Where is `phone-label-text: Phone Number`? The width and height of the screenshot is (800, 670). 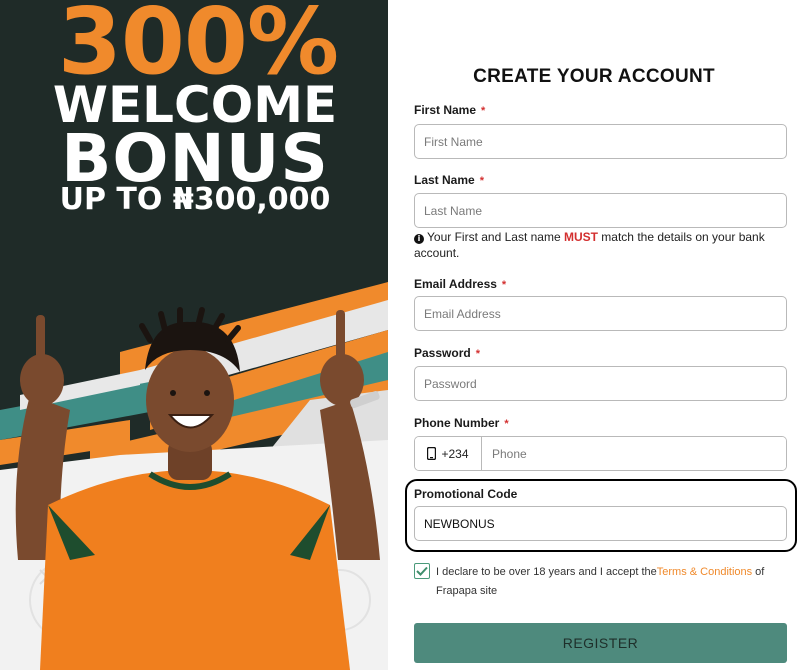 phone-label-text: Phone Number is located at coordinates (457, 423).